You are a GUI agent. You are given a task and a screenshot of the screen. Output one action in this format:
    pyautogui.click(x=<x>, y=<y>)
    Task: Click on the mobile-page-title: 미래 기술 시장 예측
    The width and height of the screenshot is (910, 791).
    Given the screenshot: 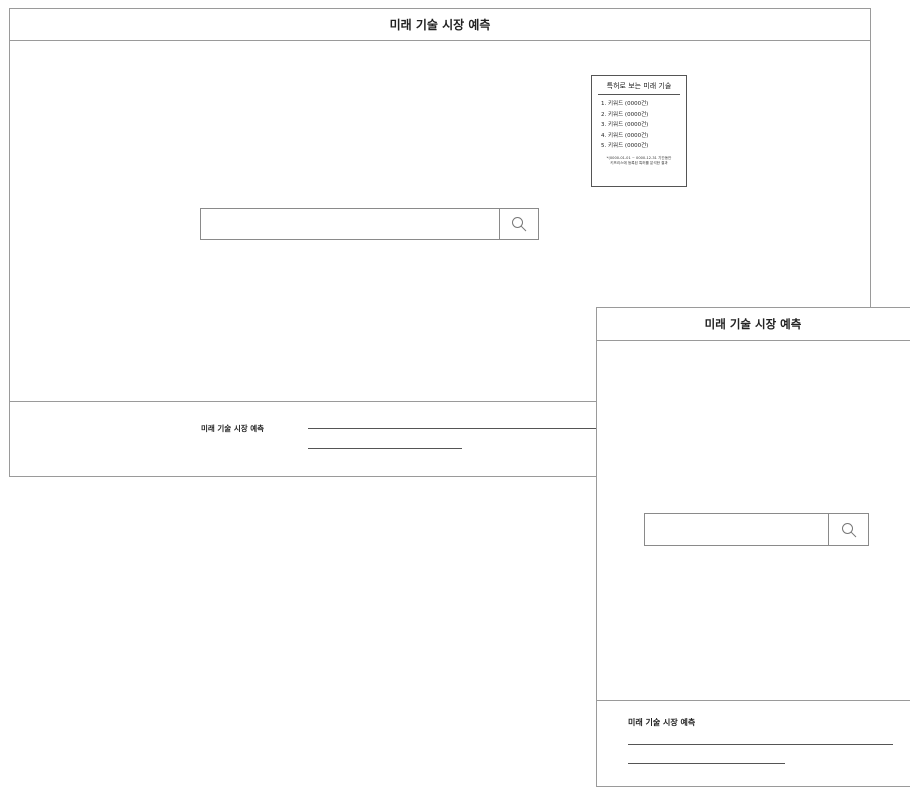 What is the action you would take?
    pyautogui.click(x=753, y=324)
    